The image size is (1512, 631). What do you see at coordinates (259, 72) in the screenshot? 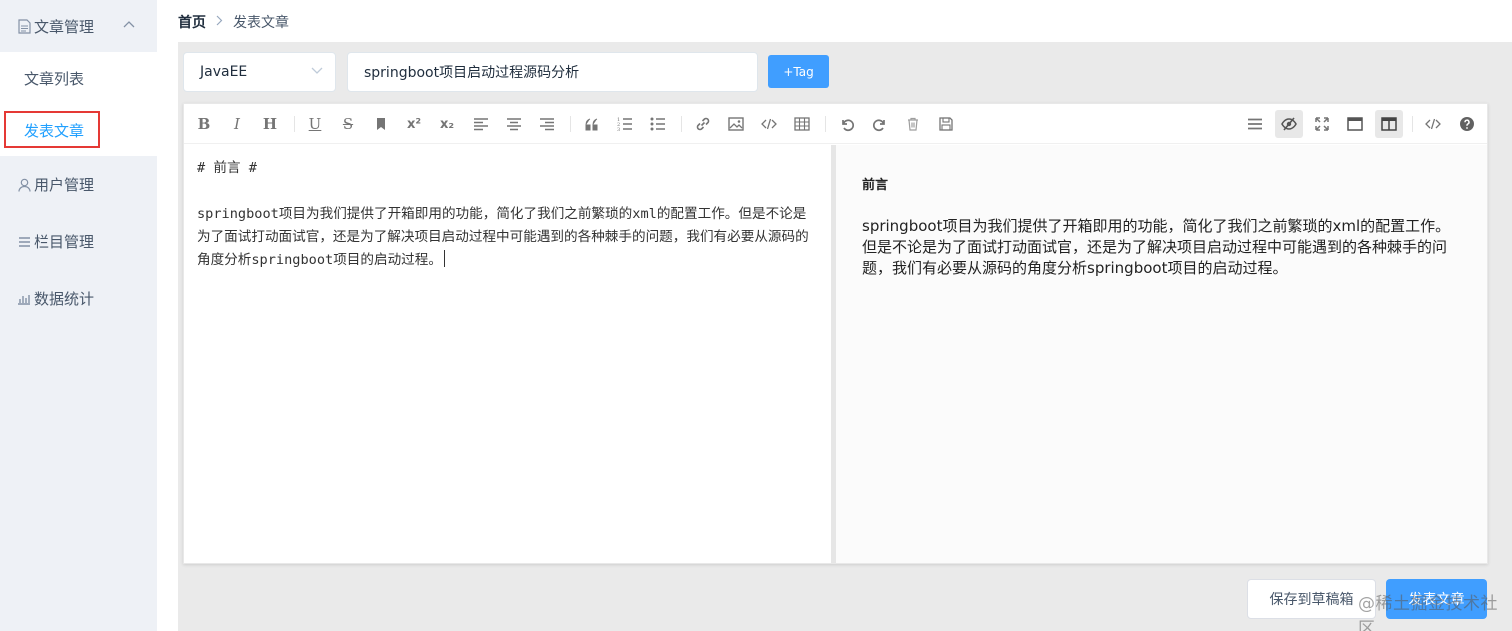
I see `category-select: JavaEE` at bounding box center [259, 72].